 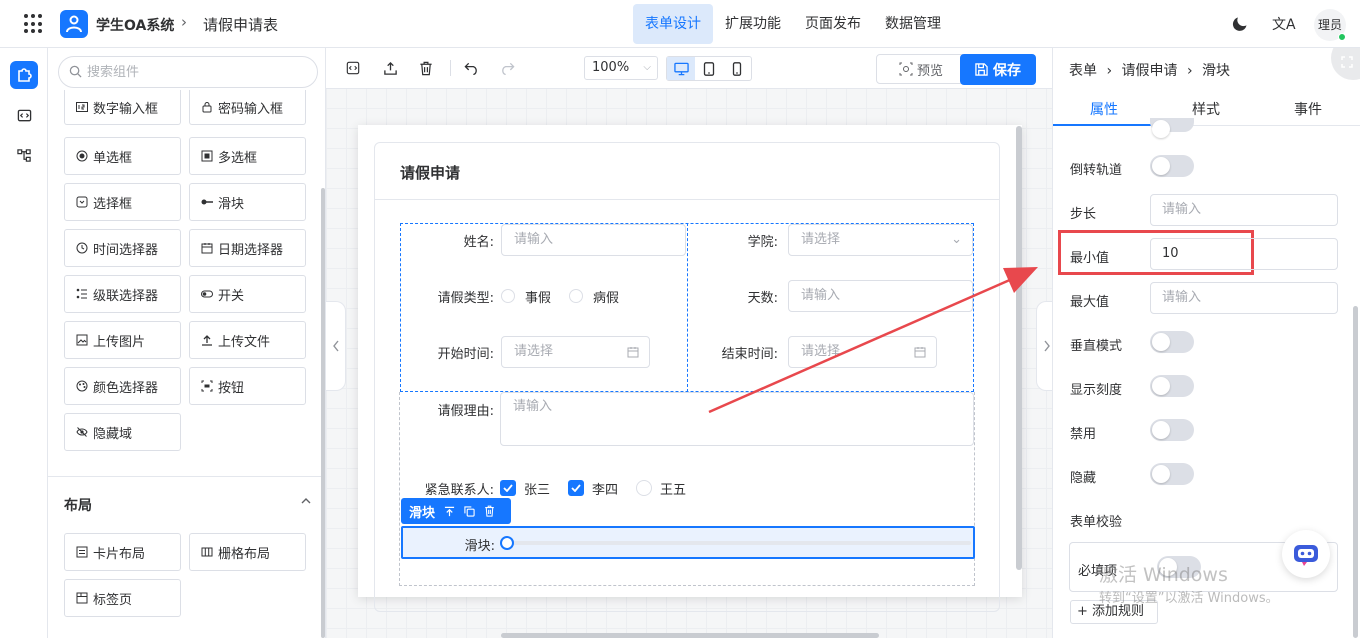 I want to click on avatar: 理员, so click(x=1330, y=25).